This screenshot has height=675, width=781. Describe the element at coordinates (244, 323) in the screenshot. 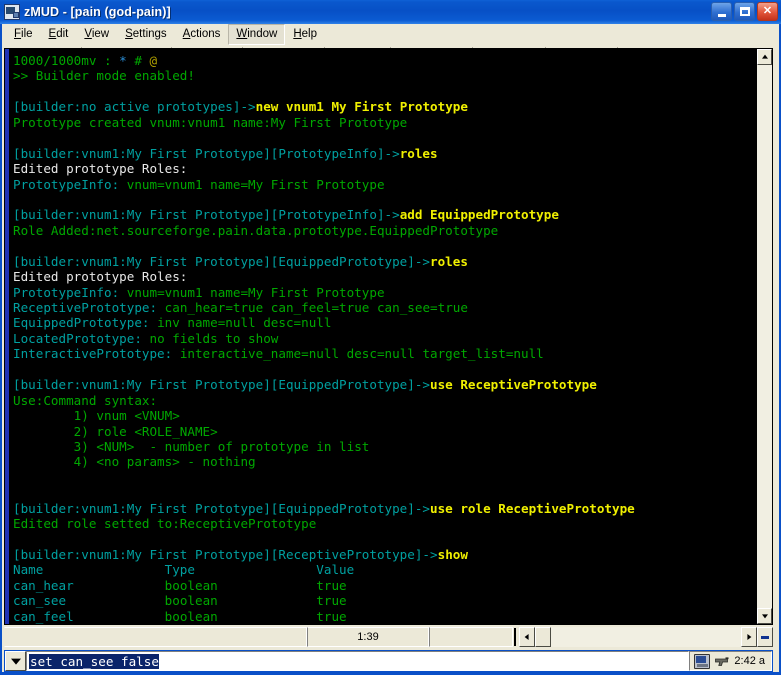

I see `terminal-text-run: inv name=null desc=null` at that location.